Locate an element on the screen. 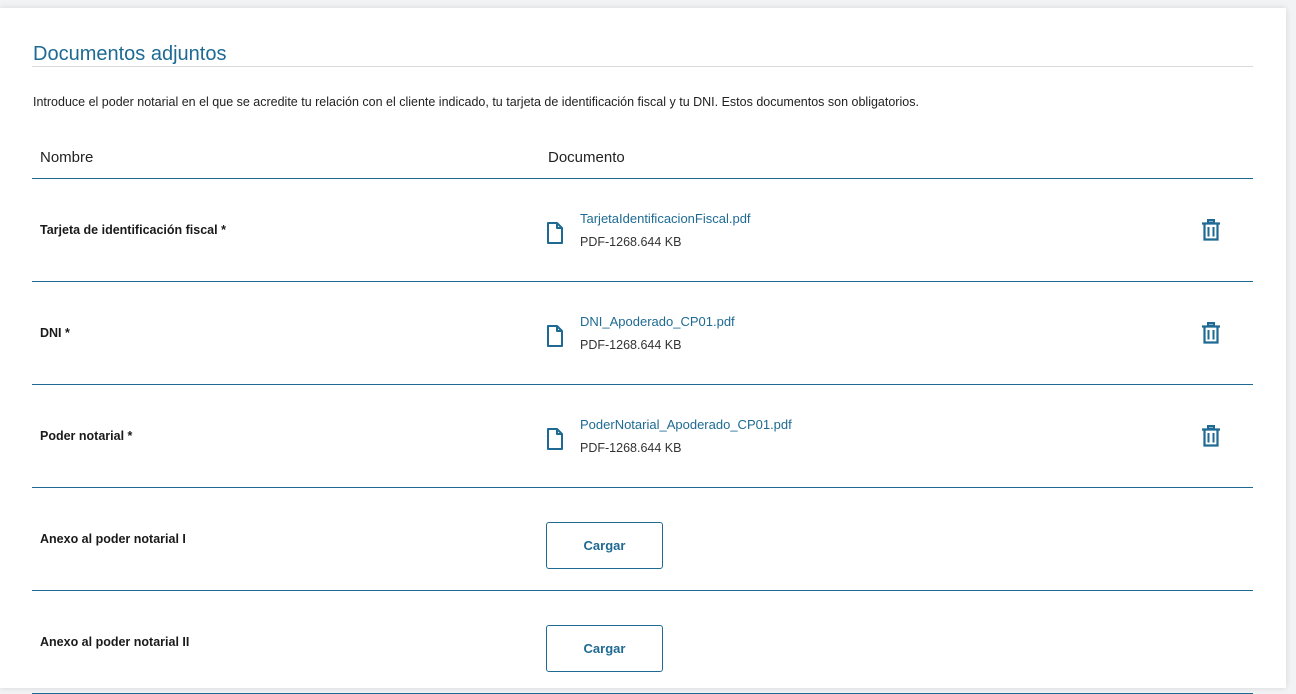 This screenshot has height=694, width=1296. file-link: PoderNotarial_Apoderado_CP01.pdf is located at coordinates (686, 424).